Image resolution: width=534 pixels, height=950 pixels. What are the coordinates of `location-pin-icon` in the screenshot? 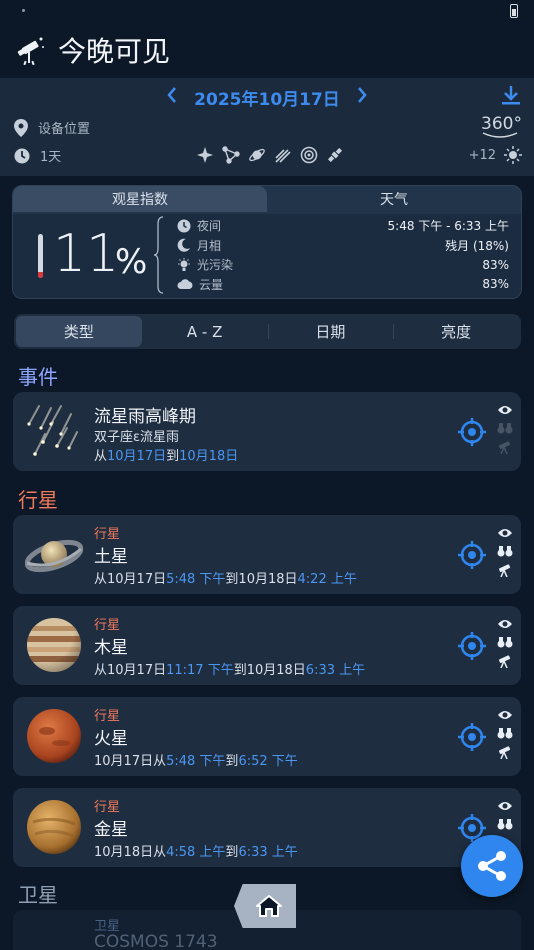 It's located at (21, 127).